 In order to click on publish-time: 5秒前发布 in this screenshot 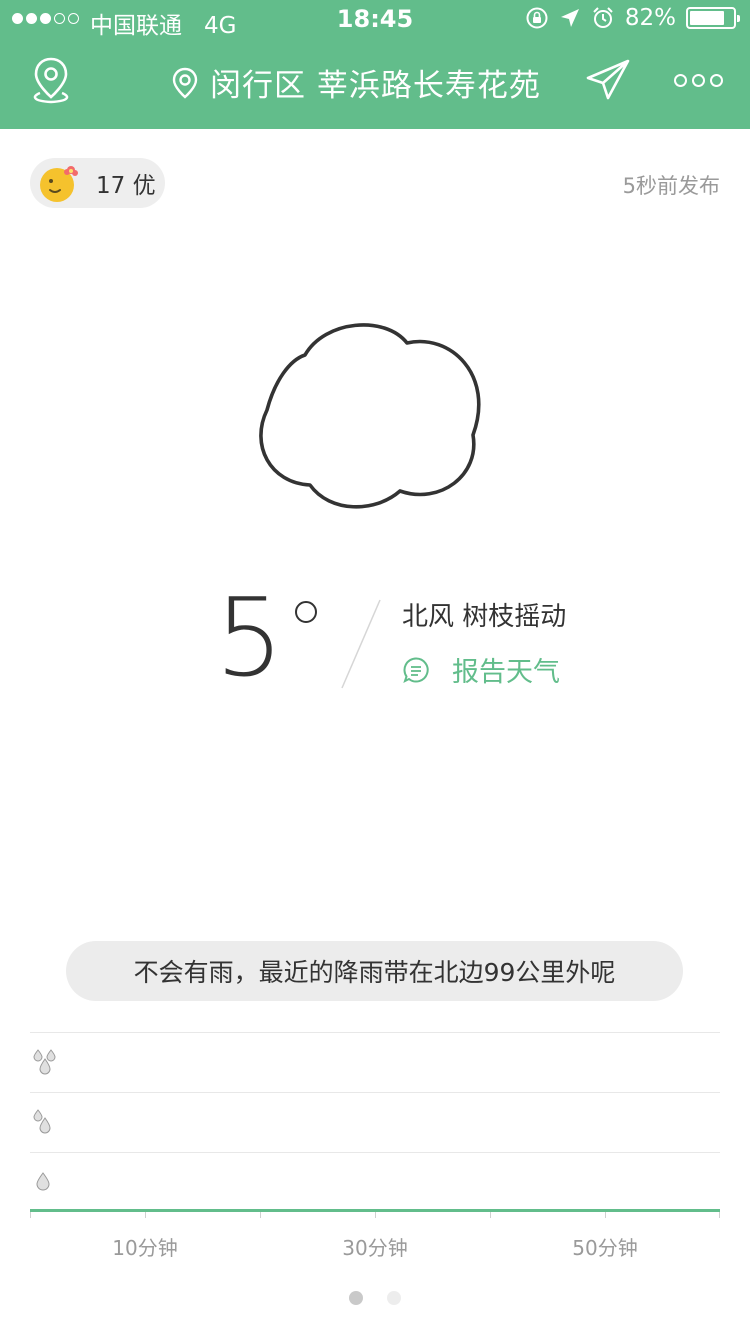, I will do `click(671, 186)`.